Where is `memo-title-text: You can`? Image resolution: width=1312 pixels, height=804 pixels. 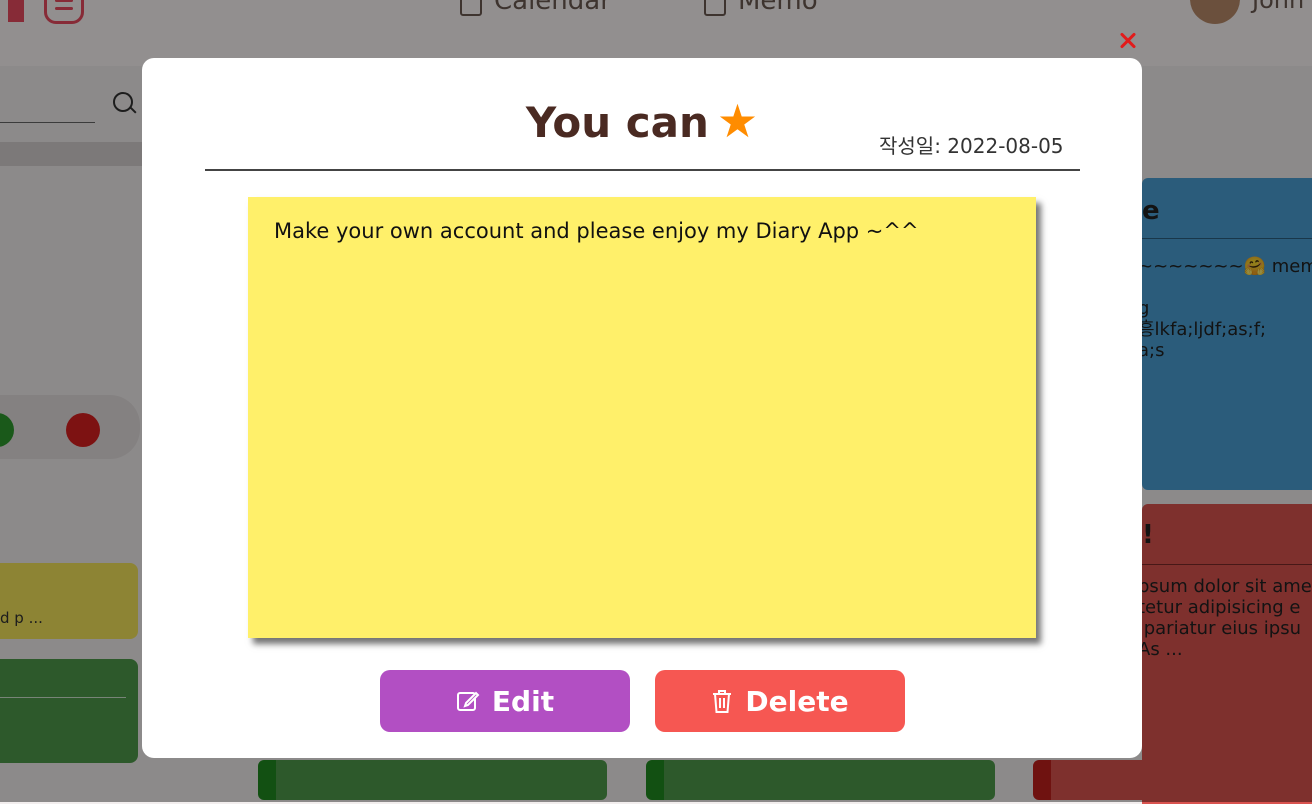
memo-title-text: You can is located at coordinates (617, 122).